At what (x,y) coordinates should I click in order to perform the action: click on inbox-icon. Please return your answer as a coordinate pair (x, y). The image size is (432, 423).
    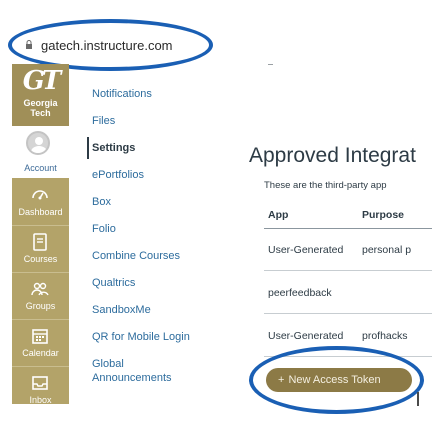
    Looking at the image, I should click on (40, 383).